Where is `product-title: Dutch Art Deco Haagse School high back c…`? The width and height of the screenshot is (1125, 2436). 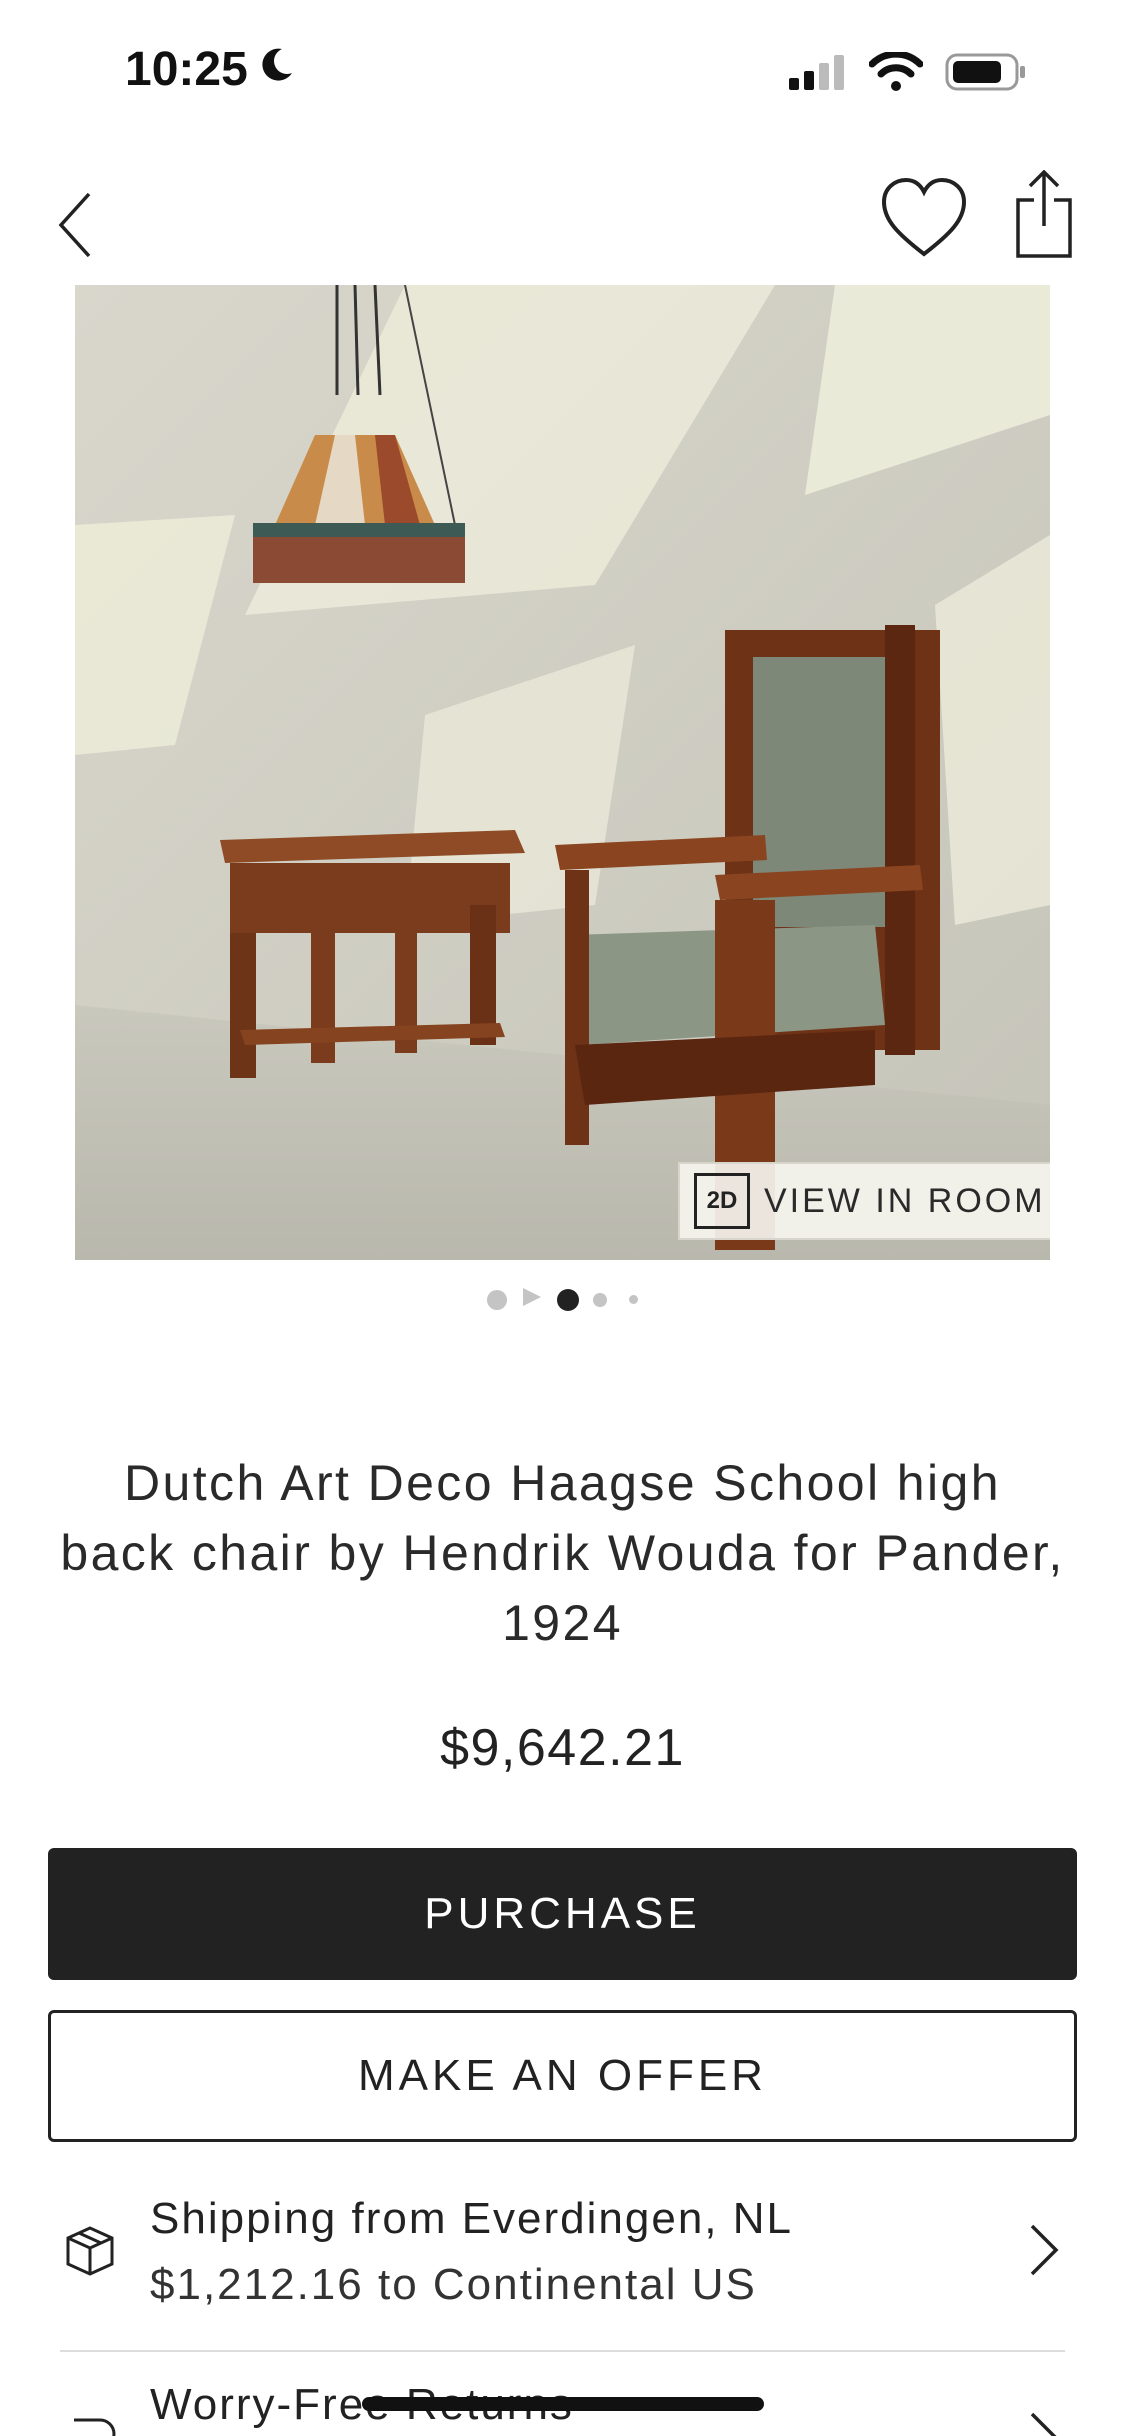
product-title: Dutch Art Deco Haagse School high back c… is located at coordinates (562, 1553).